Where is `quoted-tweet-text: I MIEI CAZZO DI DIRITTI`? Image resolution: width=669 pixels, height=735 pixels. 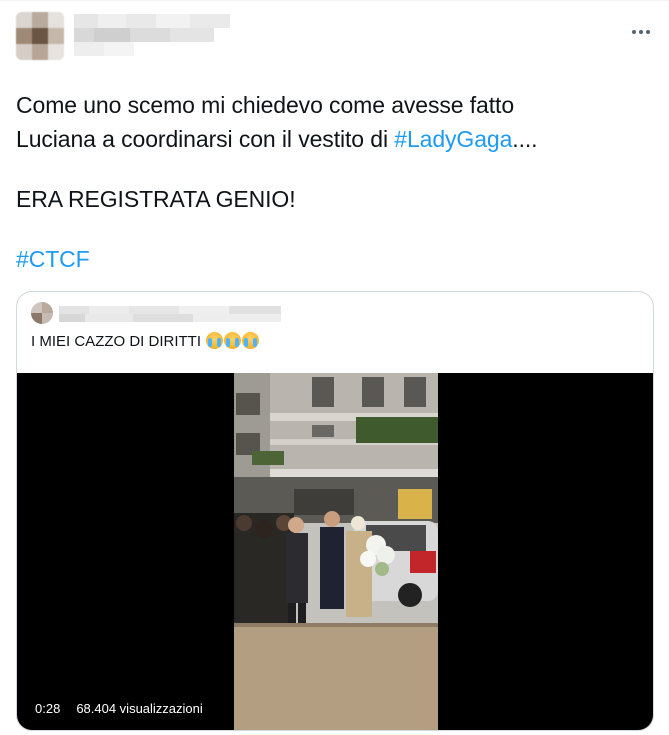 quoted-tweet-text: I MIEI CAZZO DI DIRITTI is located at coordinates (145, 342).